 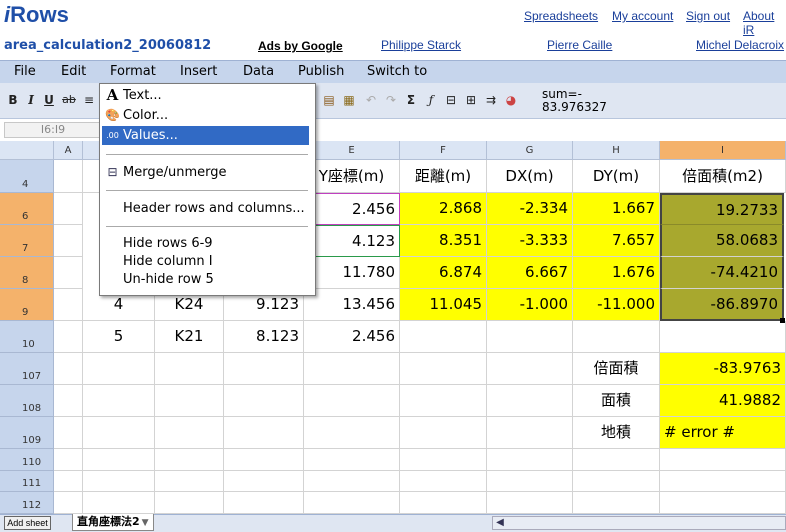 I want to click on cell-i7: 58.0683, so click(x=722, y=241).